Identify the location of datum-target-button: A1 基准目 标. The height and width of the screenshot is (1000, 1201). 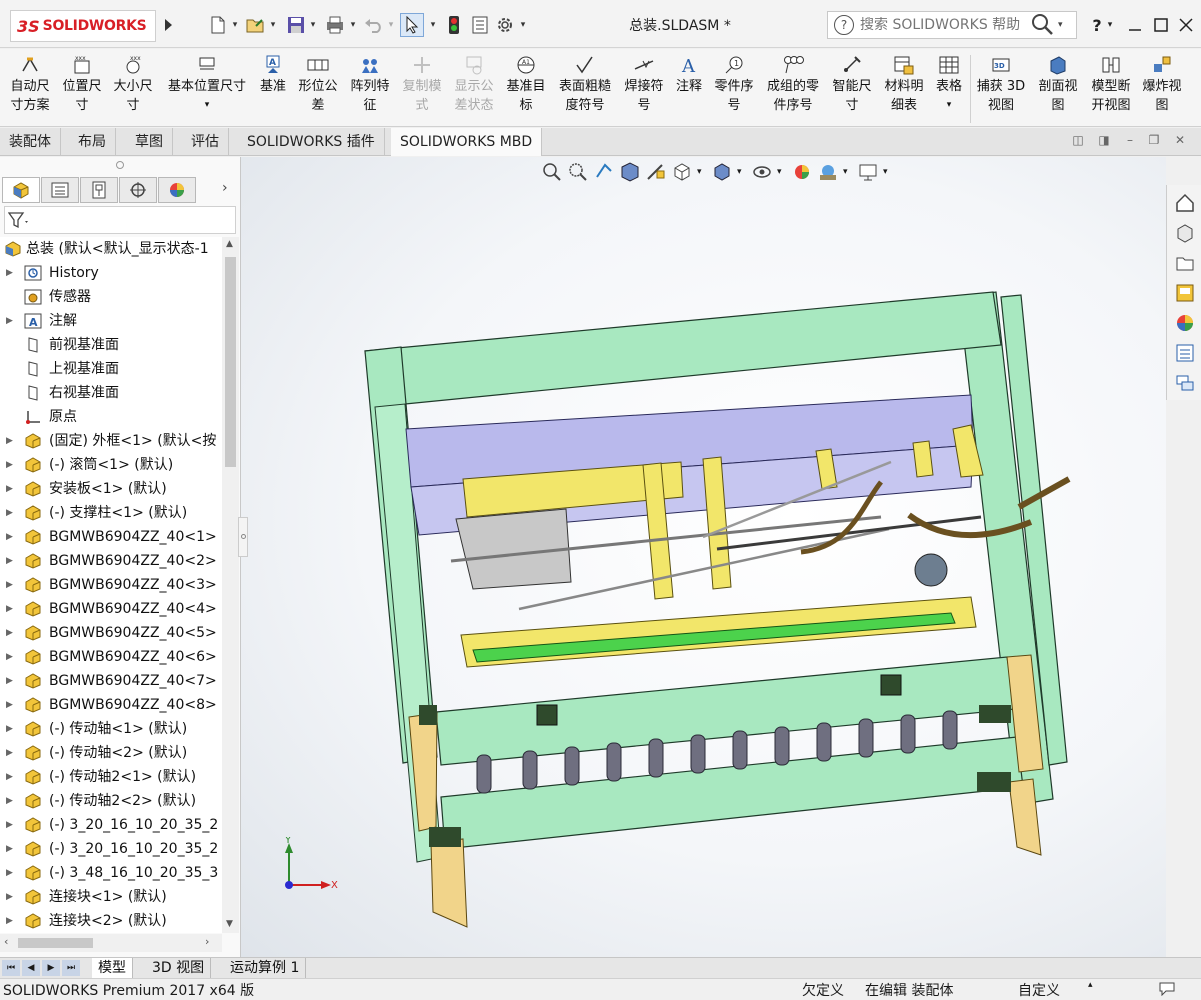
(526, 85).